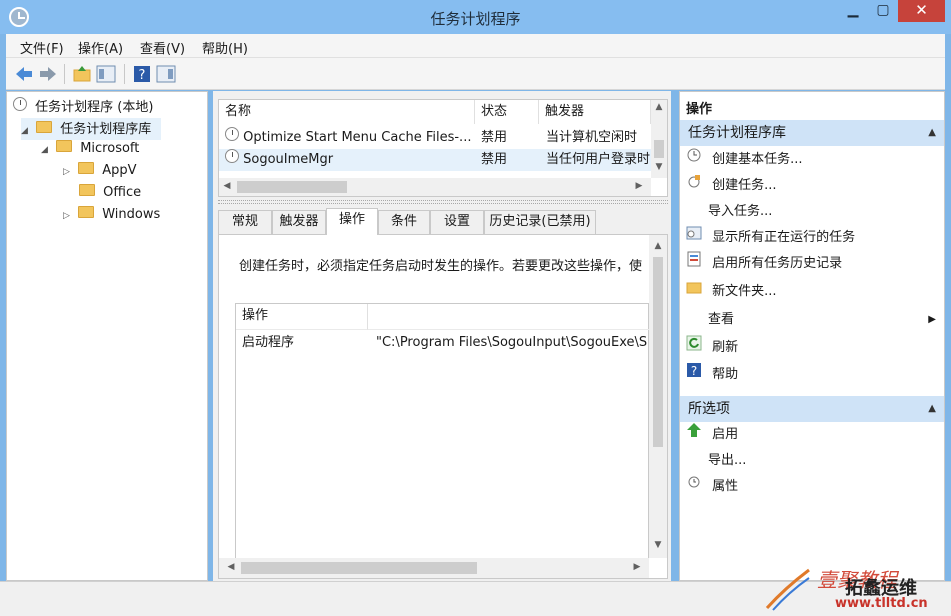  What do you see at coordinates (822, 320) in the screenshot?
I see `action-view: 查看 ▶` at bounding box center [822, 320].